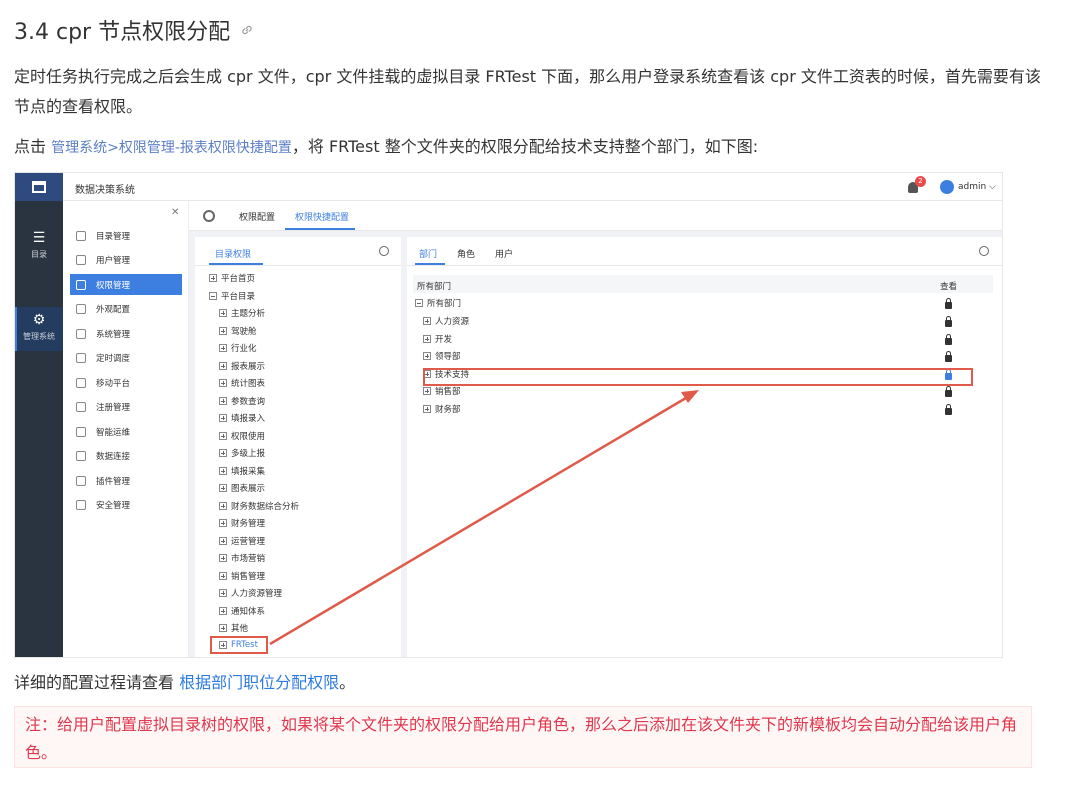  Describe the element at coordinates (438, 303) in the screenshot. I see `department-row: 所有部门` at that location.